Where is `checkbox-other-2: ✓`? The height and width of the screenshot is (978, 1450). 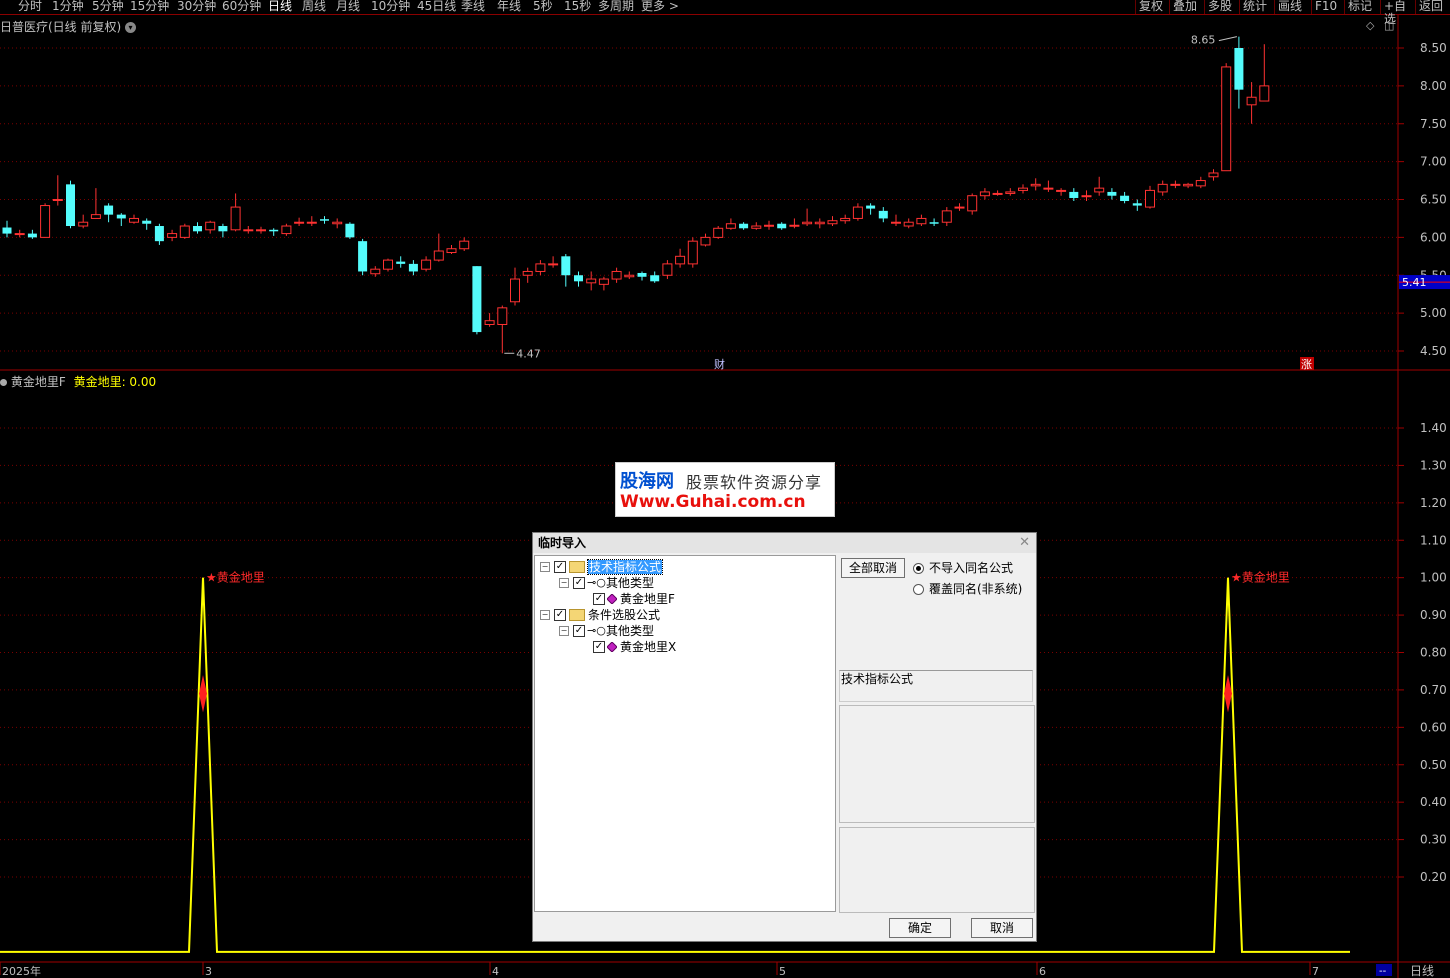
checkbox-other-2: ✓ is located at coordinates (579, 630).